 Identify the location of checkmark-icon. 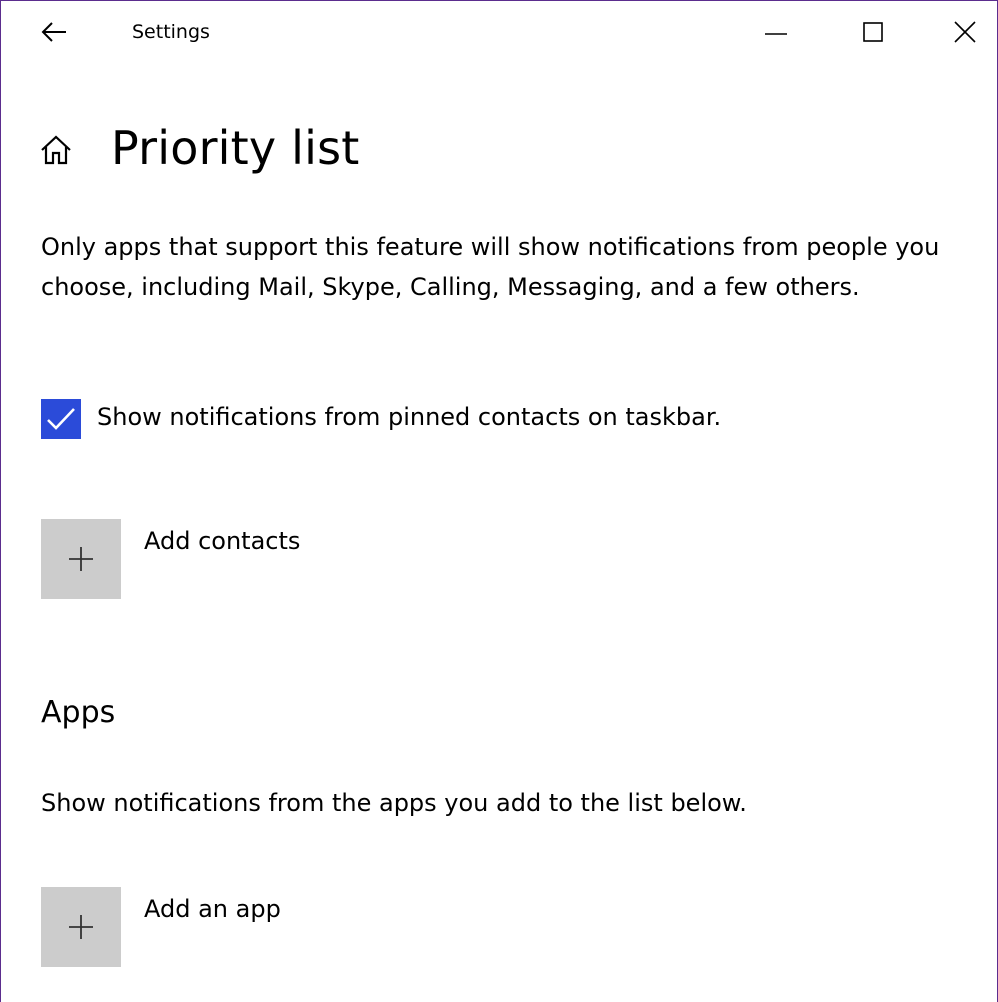
(61, 419).